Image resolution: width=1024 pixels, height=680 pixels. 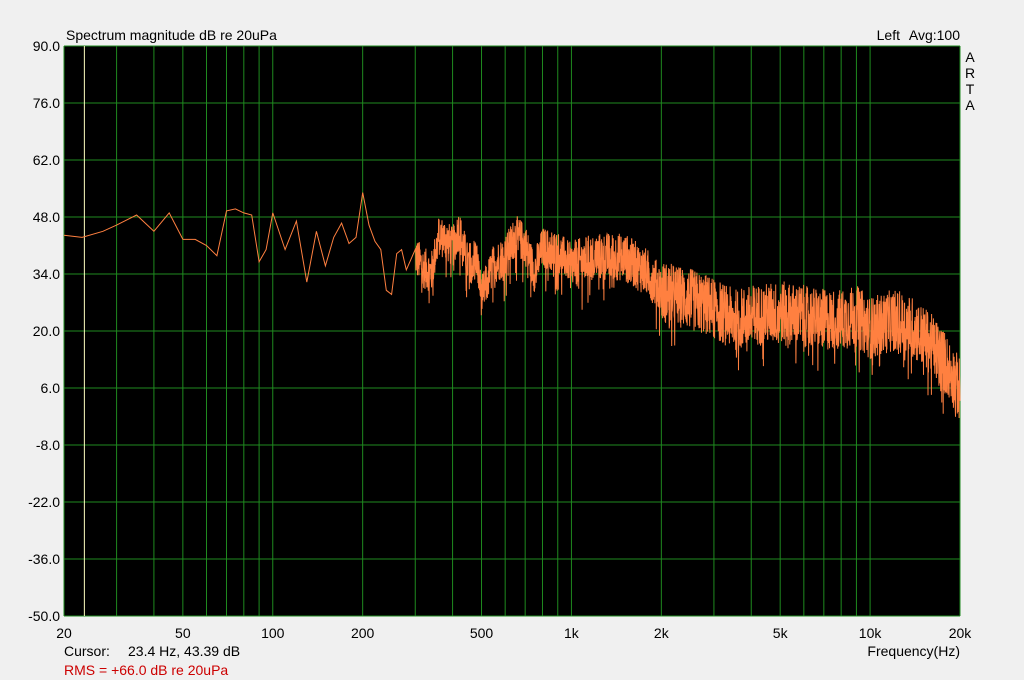 What do you see at coordinates (970, 89) in the screenshot?
I see `brand-letter-3: T` at bounding box center [970, 89].